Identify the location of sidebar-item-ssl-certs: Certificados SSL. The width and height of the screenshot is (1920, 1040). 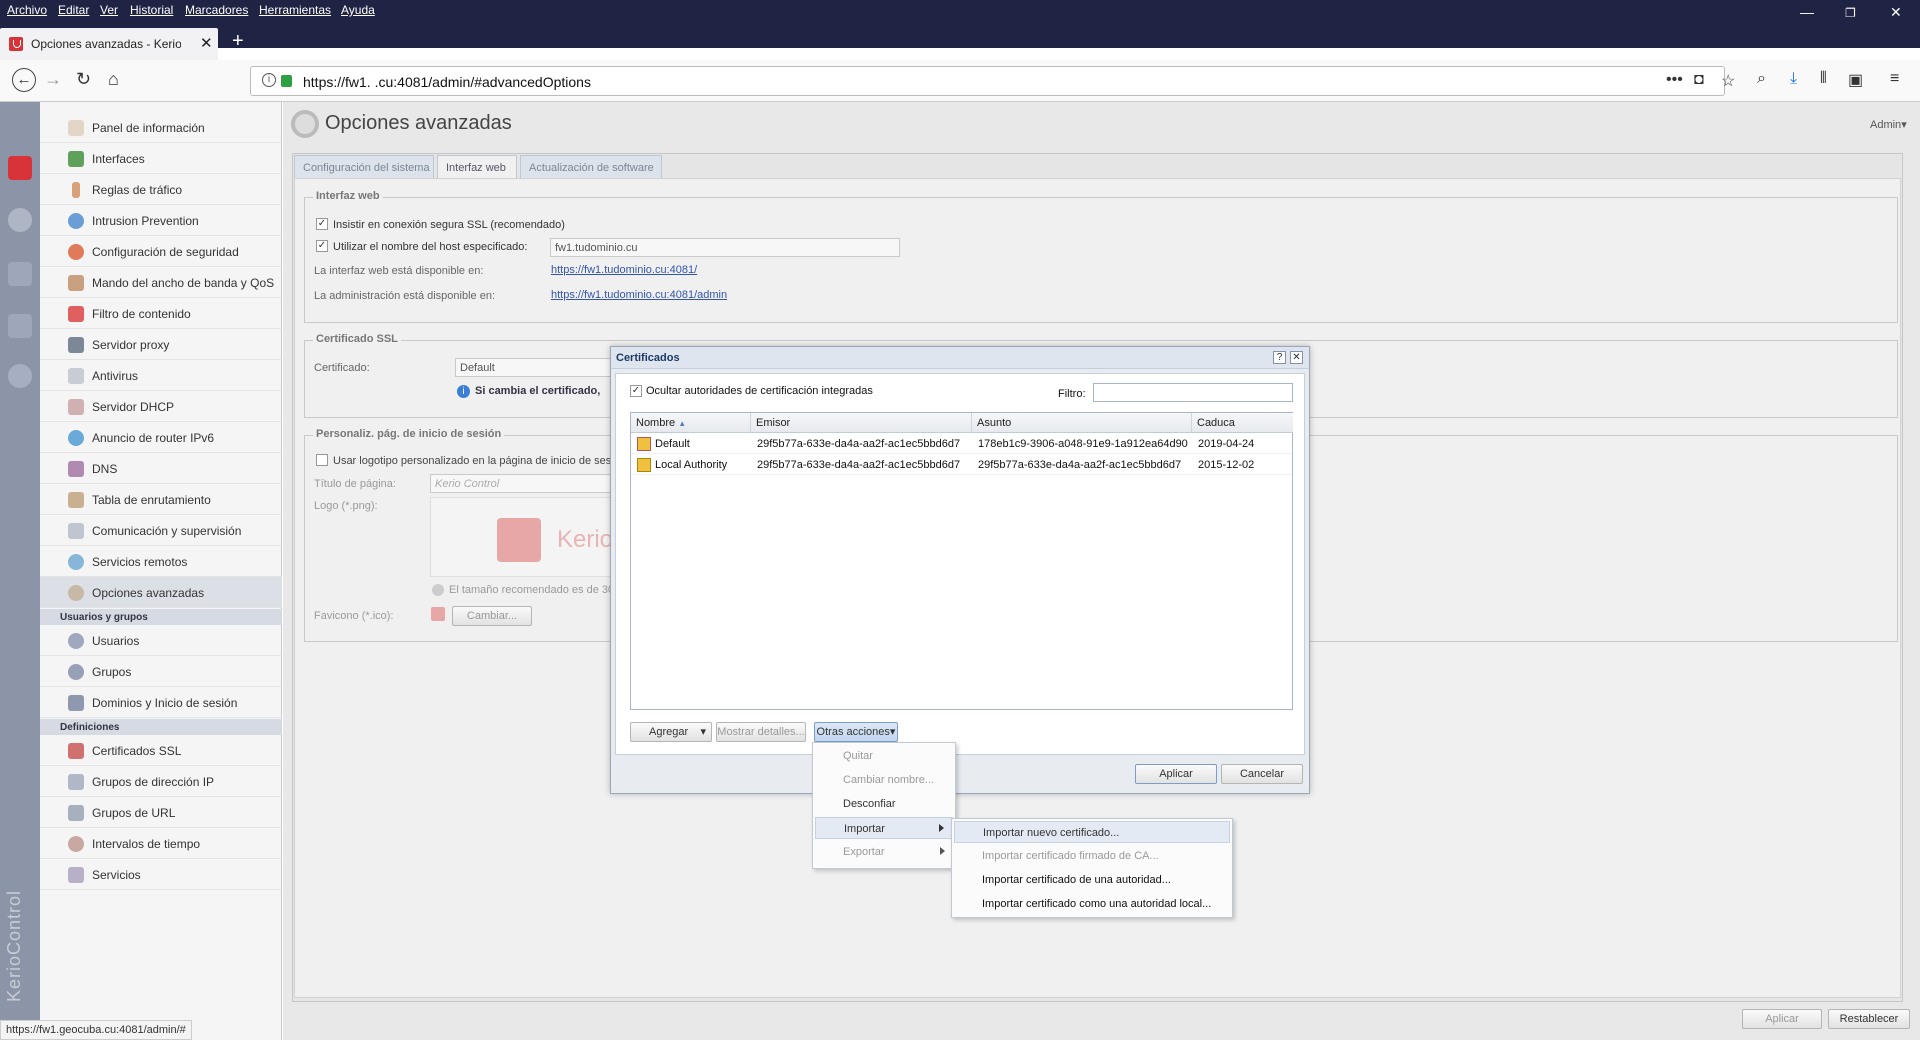
(161, 750).